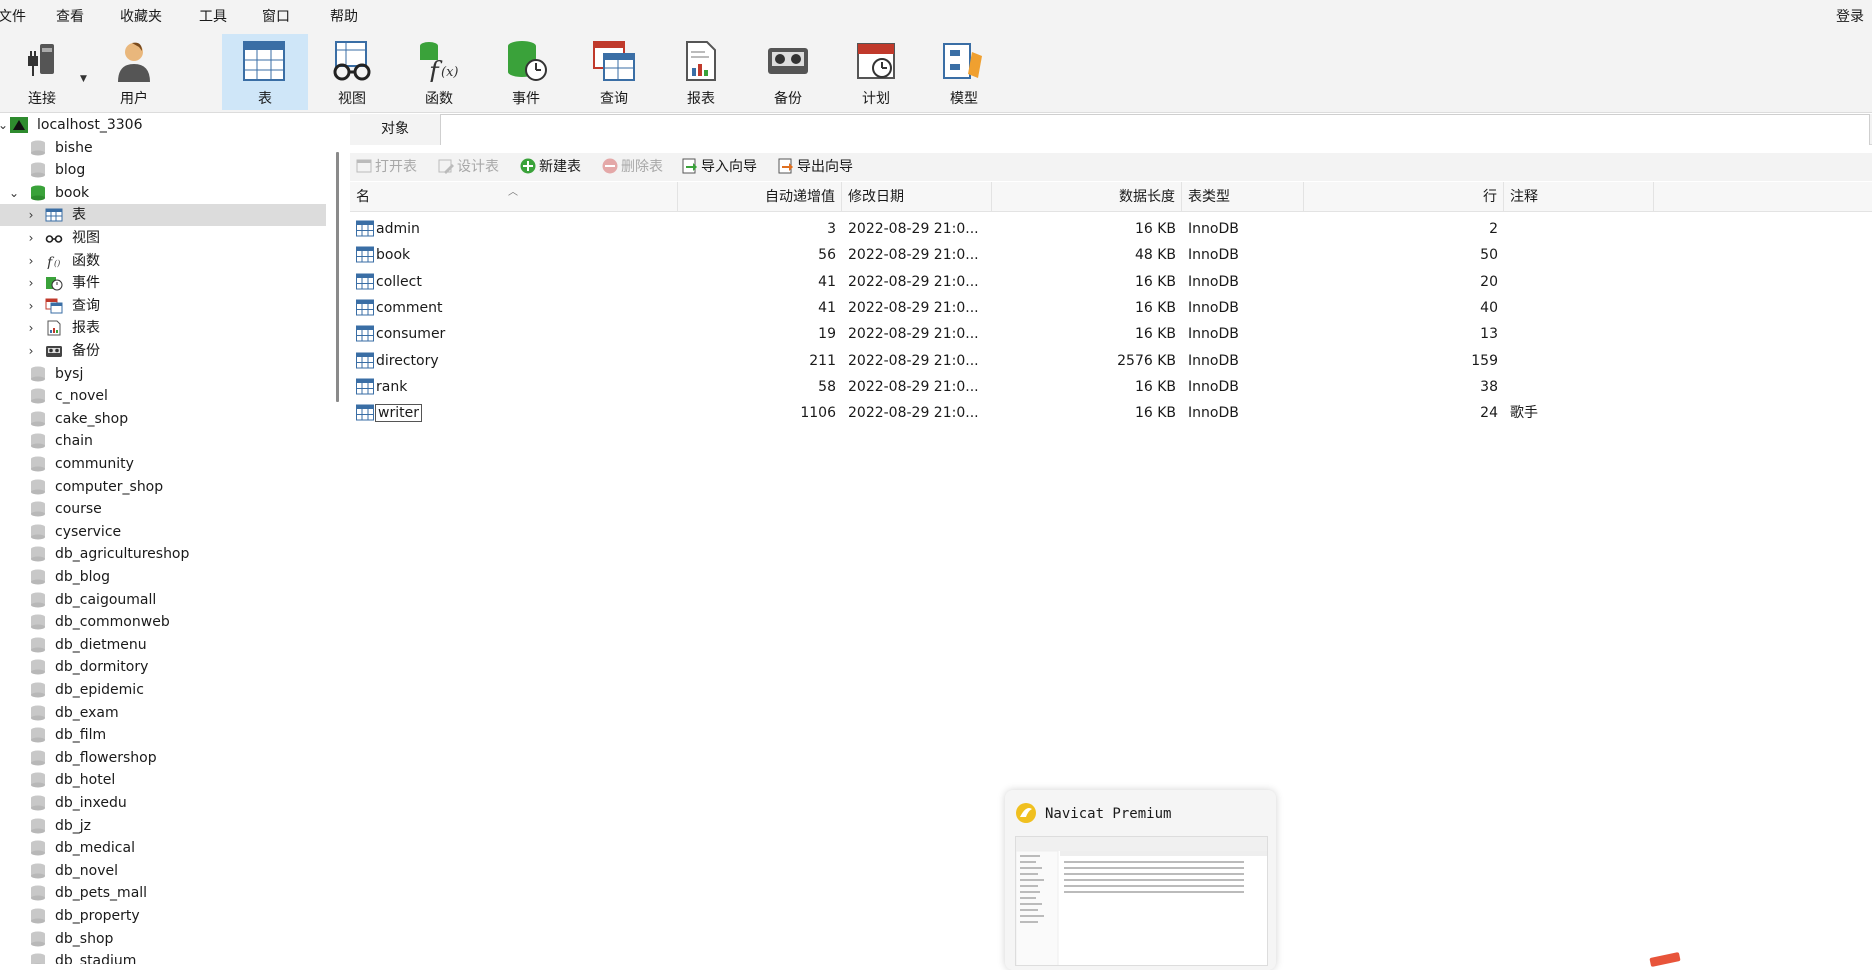  I want to click on tree-database: db_film, so click(163, 735).